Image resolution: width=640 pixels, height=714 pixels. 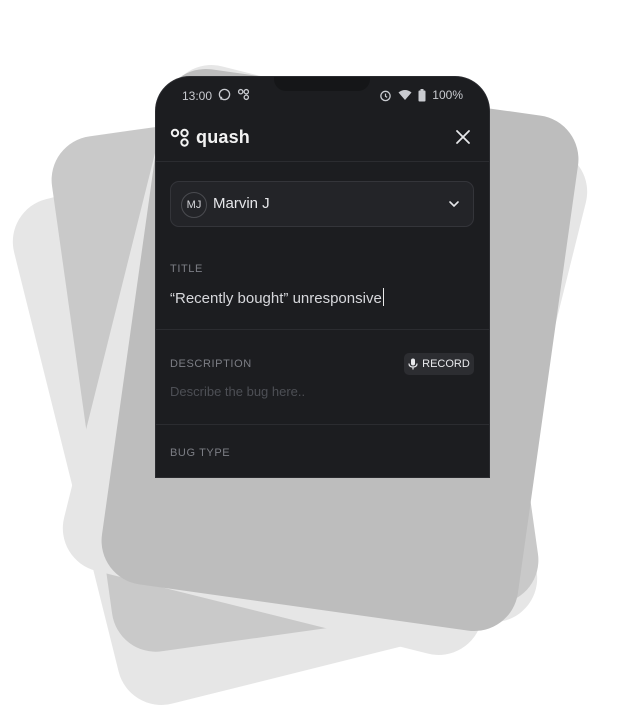 I want to click on chevron-down-icon, so click(x=454, y=204).